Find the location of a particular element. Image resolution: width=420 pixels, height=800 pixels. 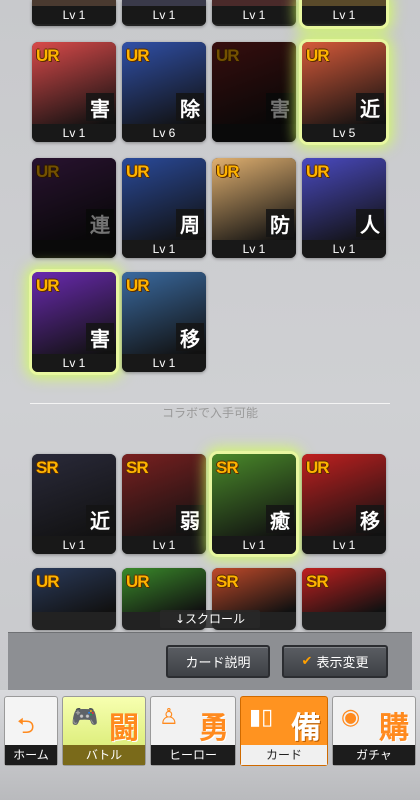

tab-home-label: ホーム is located at coordinates (31, 755).